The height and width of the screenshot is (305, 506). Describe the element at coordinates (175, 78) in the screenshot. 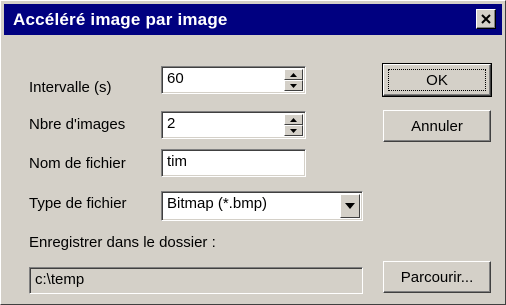

I see `interval-input: 60` at that location.